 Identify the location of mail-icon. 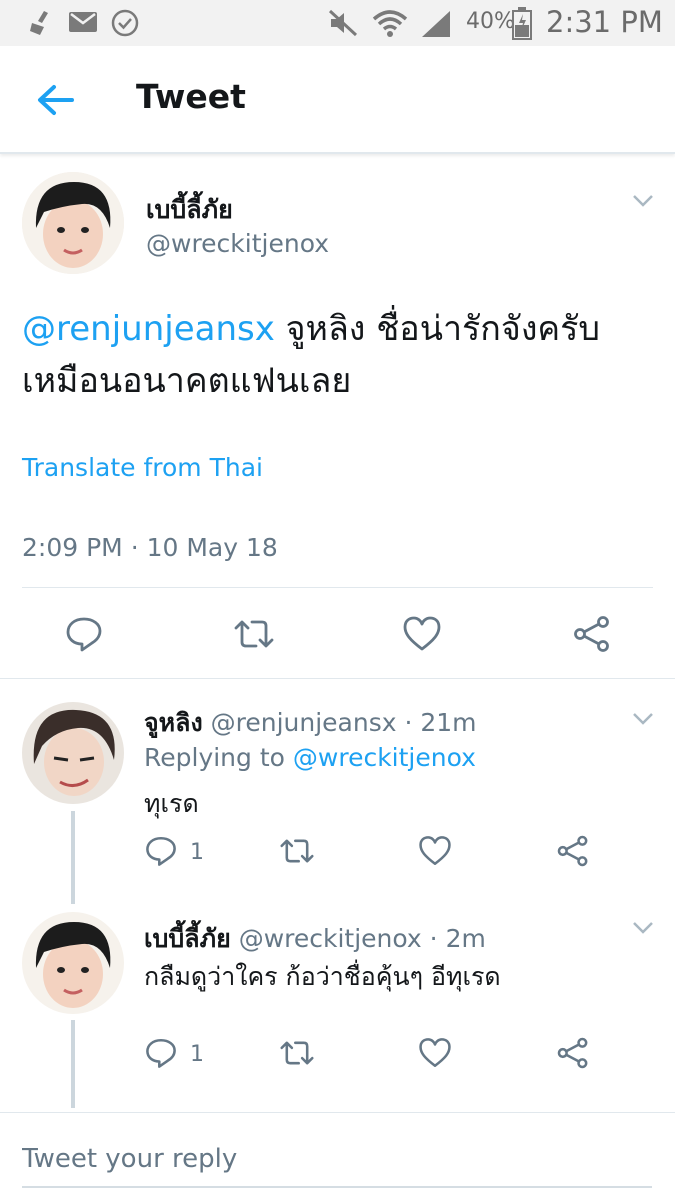
(83, 22).